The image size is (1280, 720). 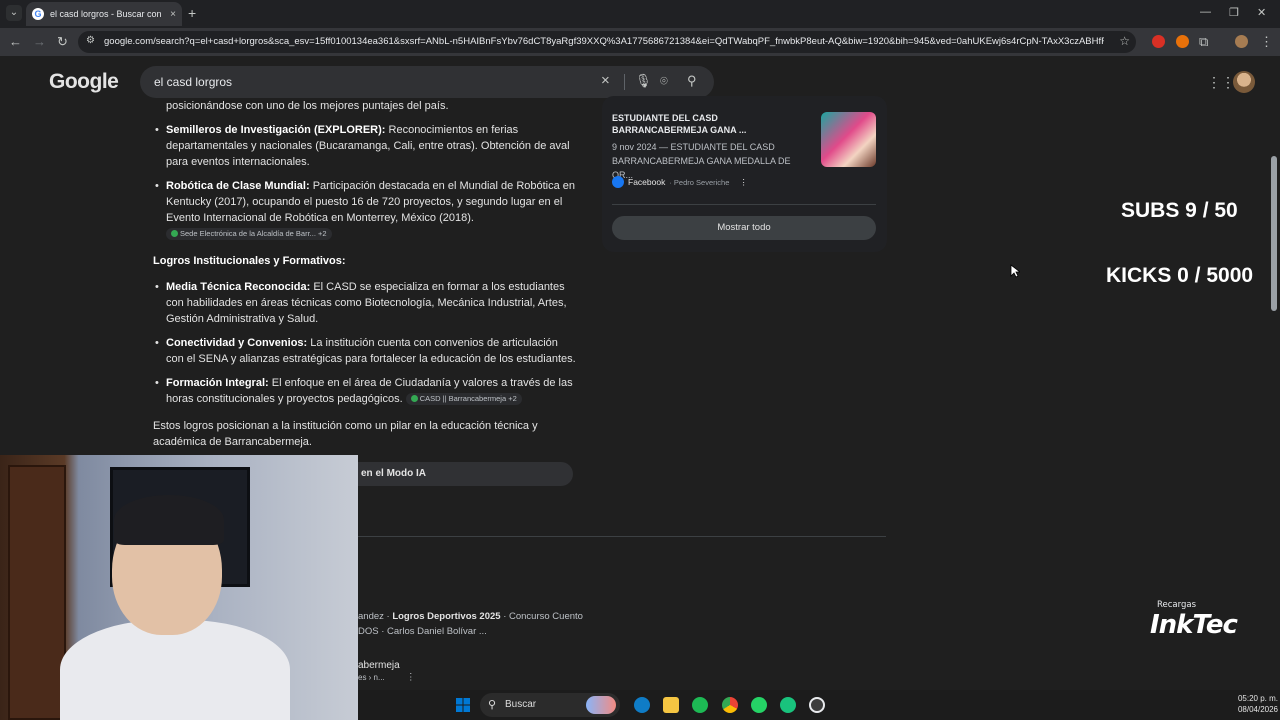 I want to click on webcam-overlay, so click(x=179, y=587).